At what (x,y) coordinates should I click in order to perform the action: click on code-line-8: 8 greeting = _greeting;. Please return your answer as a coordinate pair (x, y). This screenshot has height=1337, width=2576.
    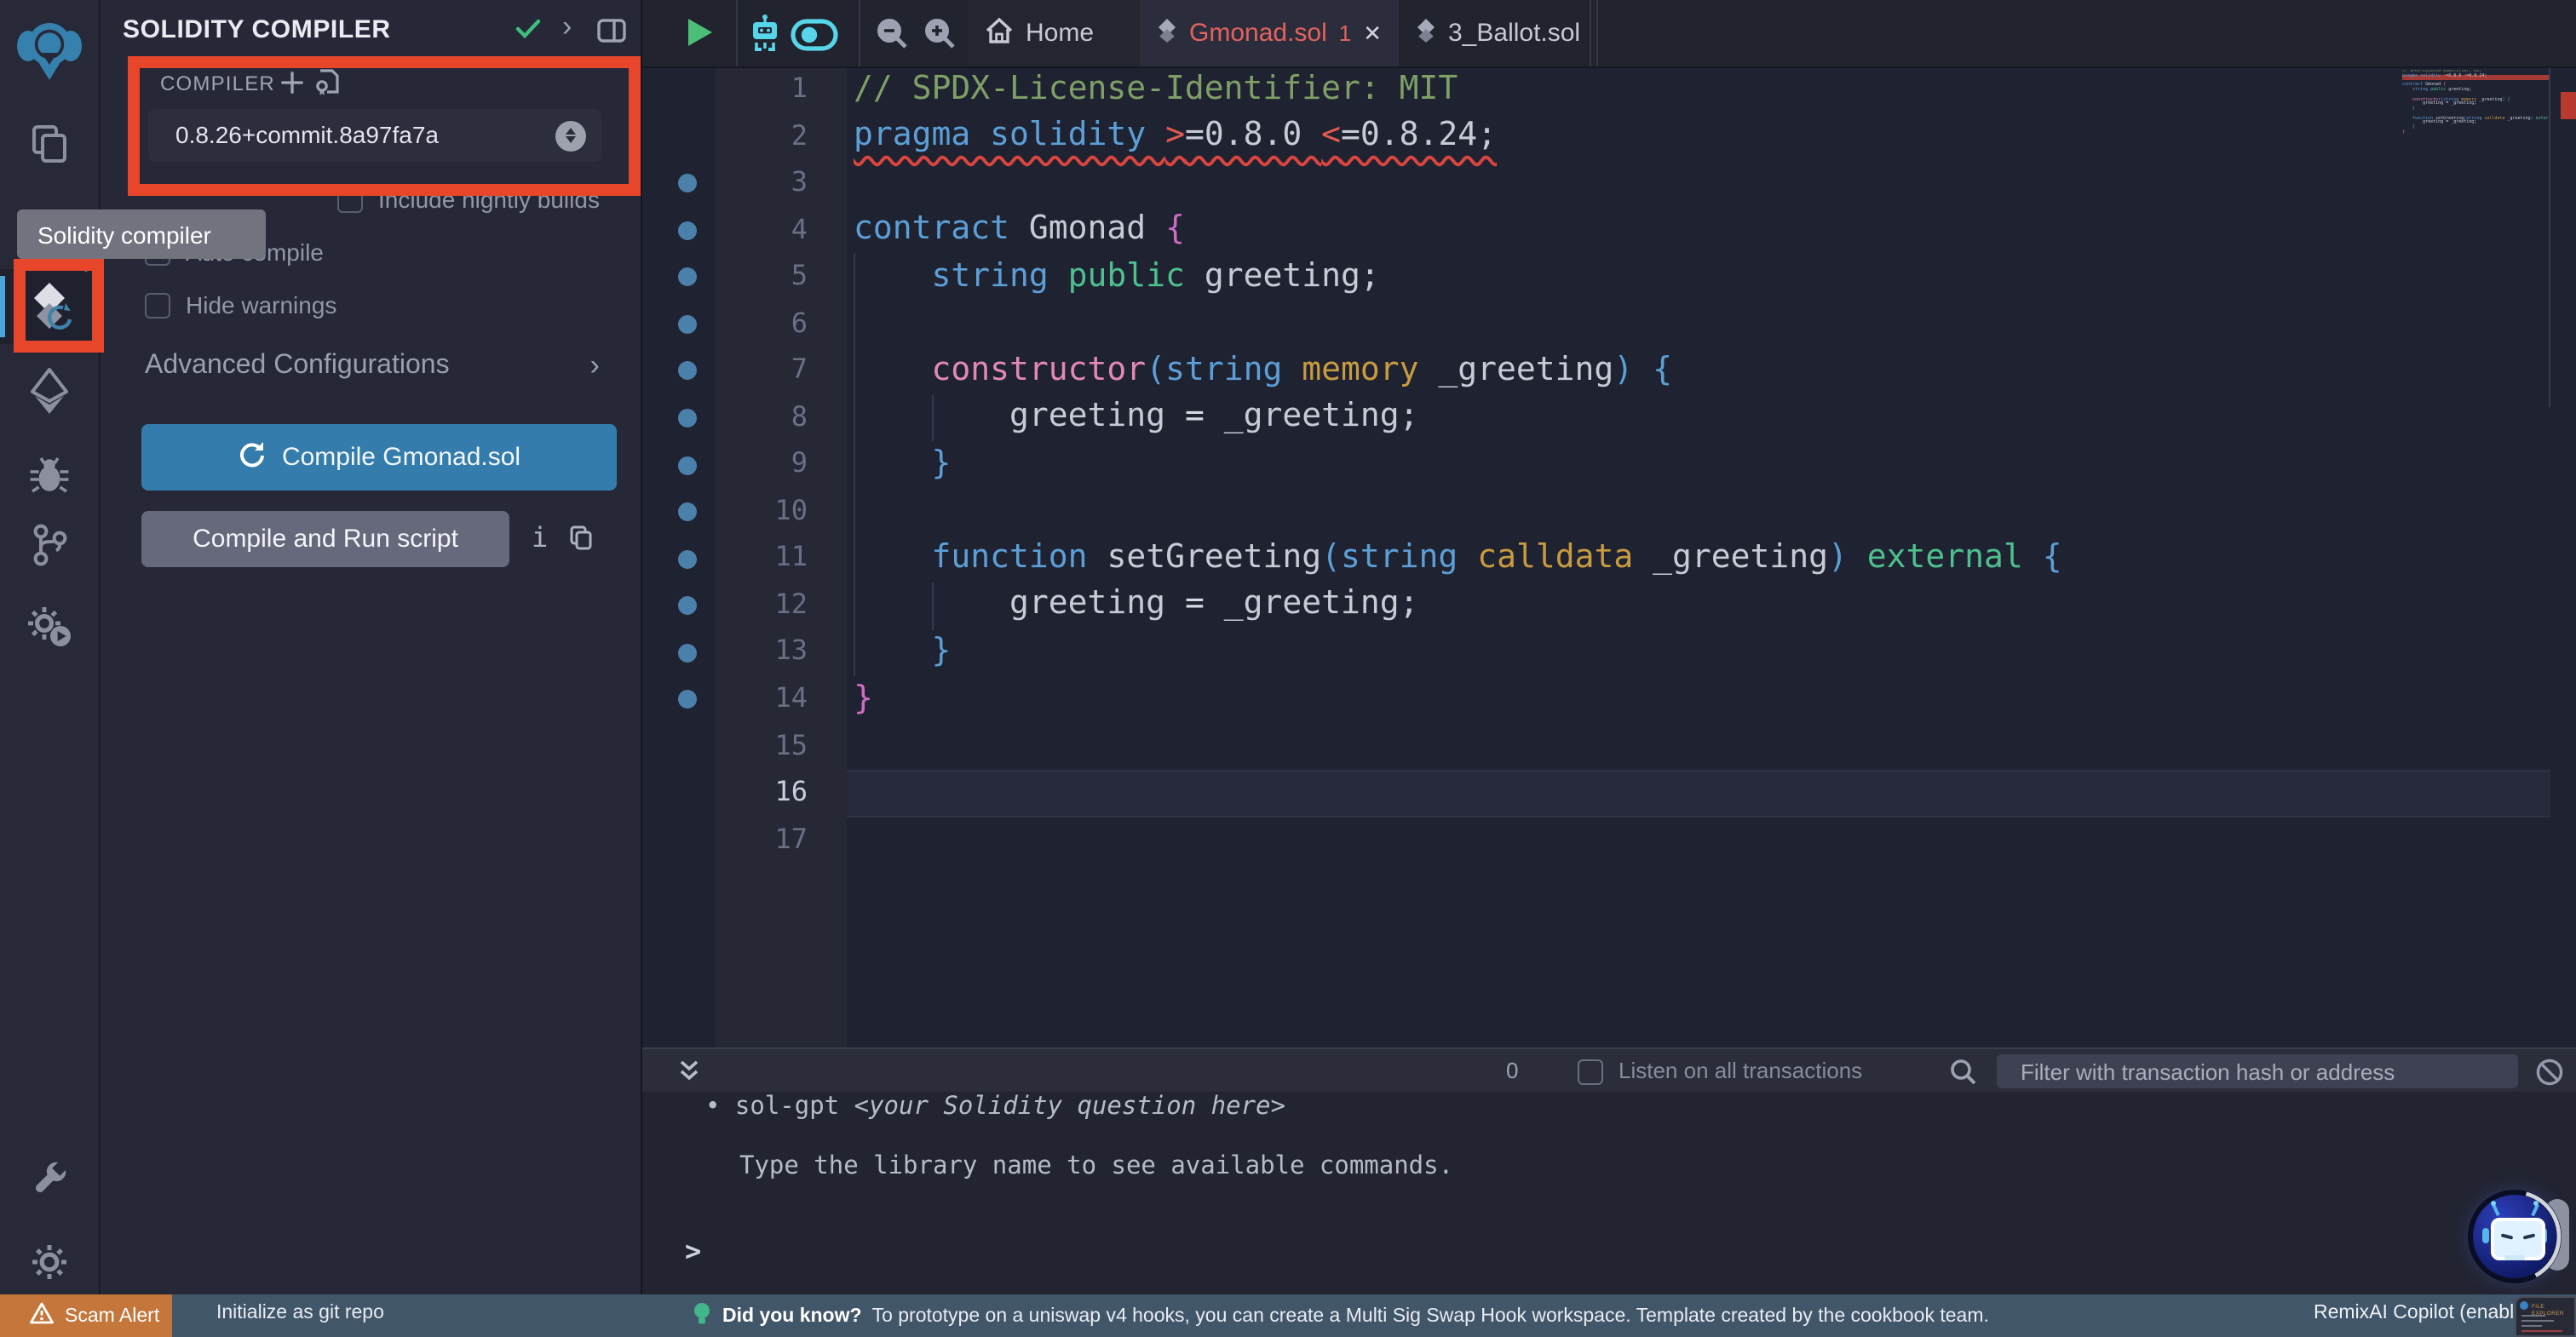
    Looking at the image, I should click on (1609, 418).